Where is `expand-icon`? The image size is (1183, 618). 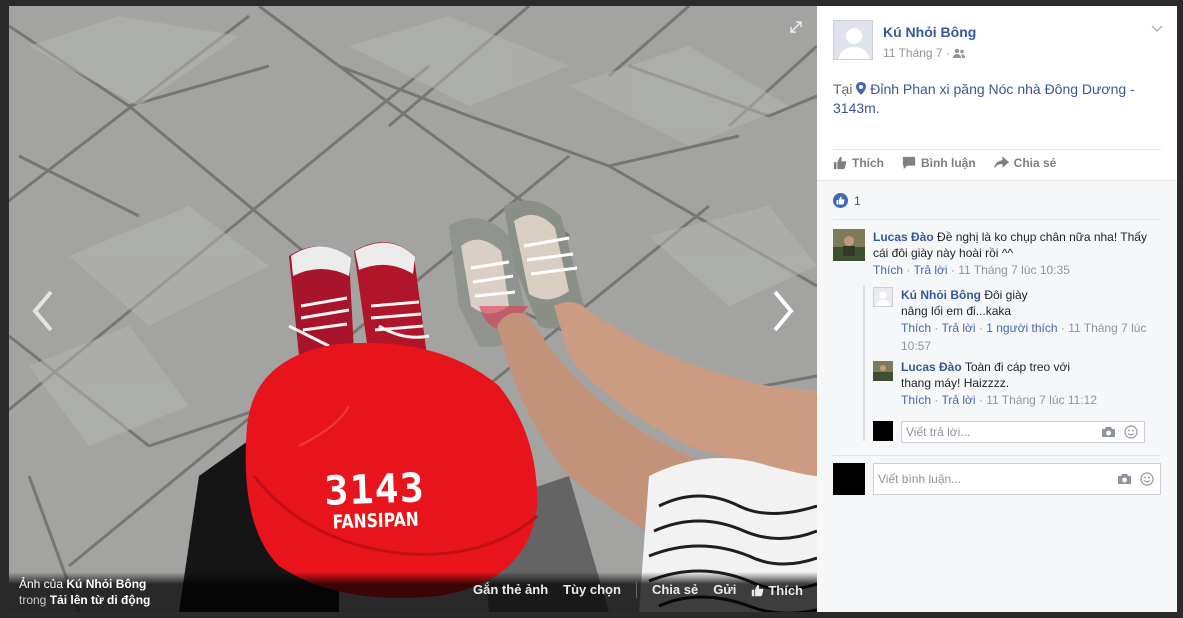 expand-icon is located at coordinates (796, 28).